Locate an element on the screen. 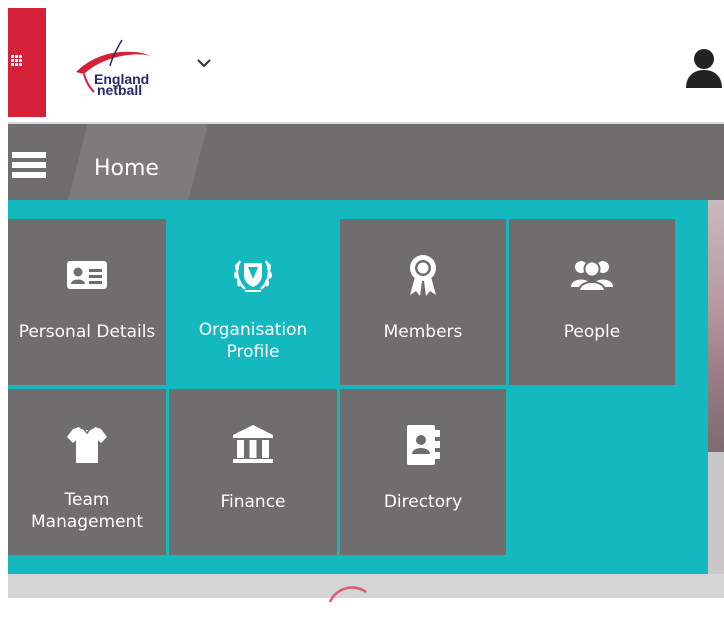  breadcrumb-bar: Home is located at coordinates (366, 161).